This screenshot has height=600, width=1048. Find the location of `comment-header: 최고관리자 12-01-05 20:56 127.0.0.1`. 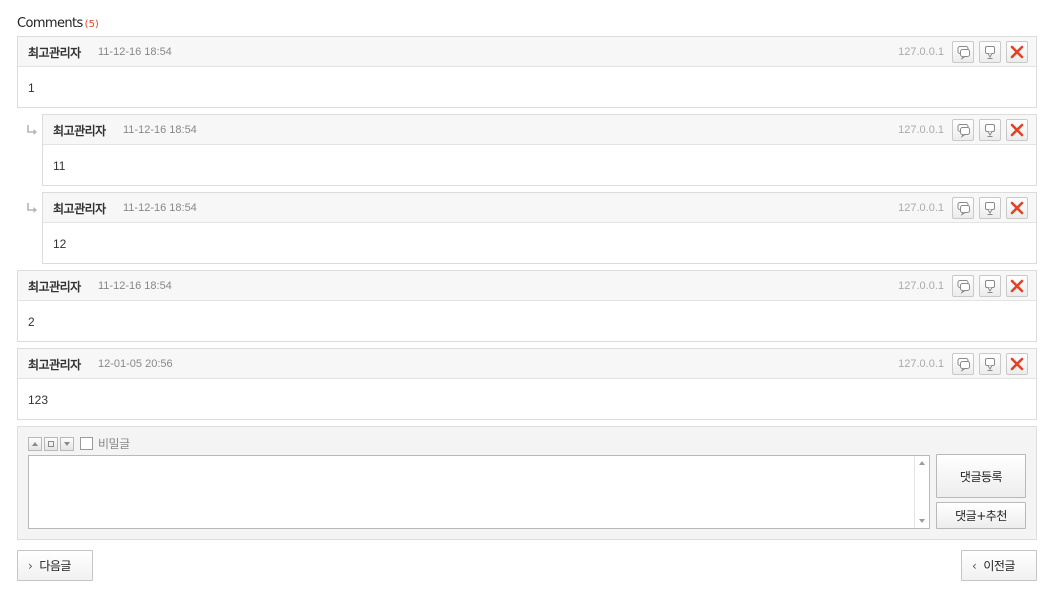

comment-header: 최고관리자 12-01-05 20:56 127.0.0.1 is located at coordinates (527, 364).